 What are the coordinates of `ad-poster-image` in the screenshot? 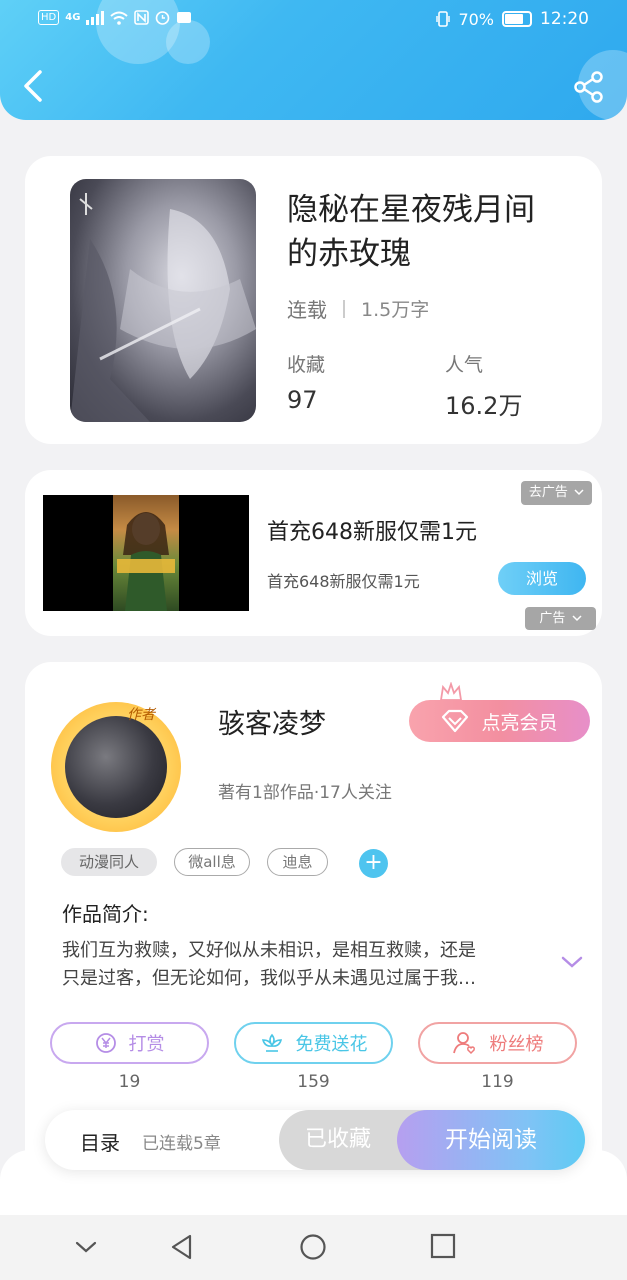 It's located at (146, 553).